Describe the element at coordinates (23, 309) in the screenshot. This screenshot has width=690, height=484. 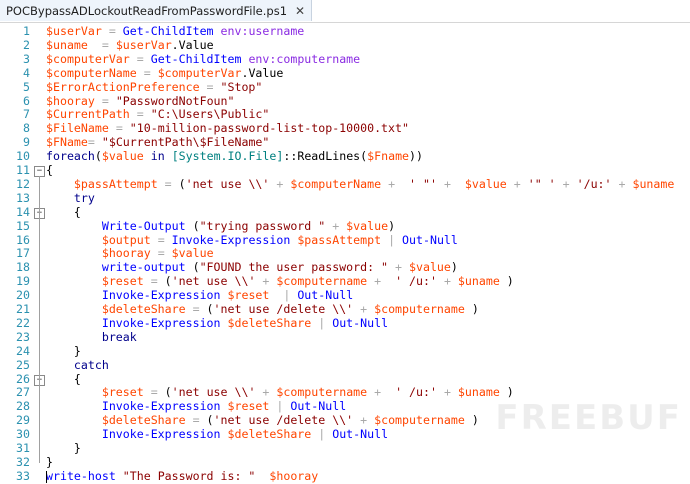
I see `line-number: 21` at that location.